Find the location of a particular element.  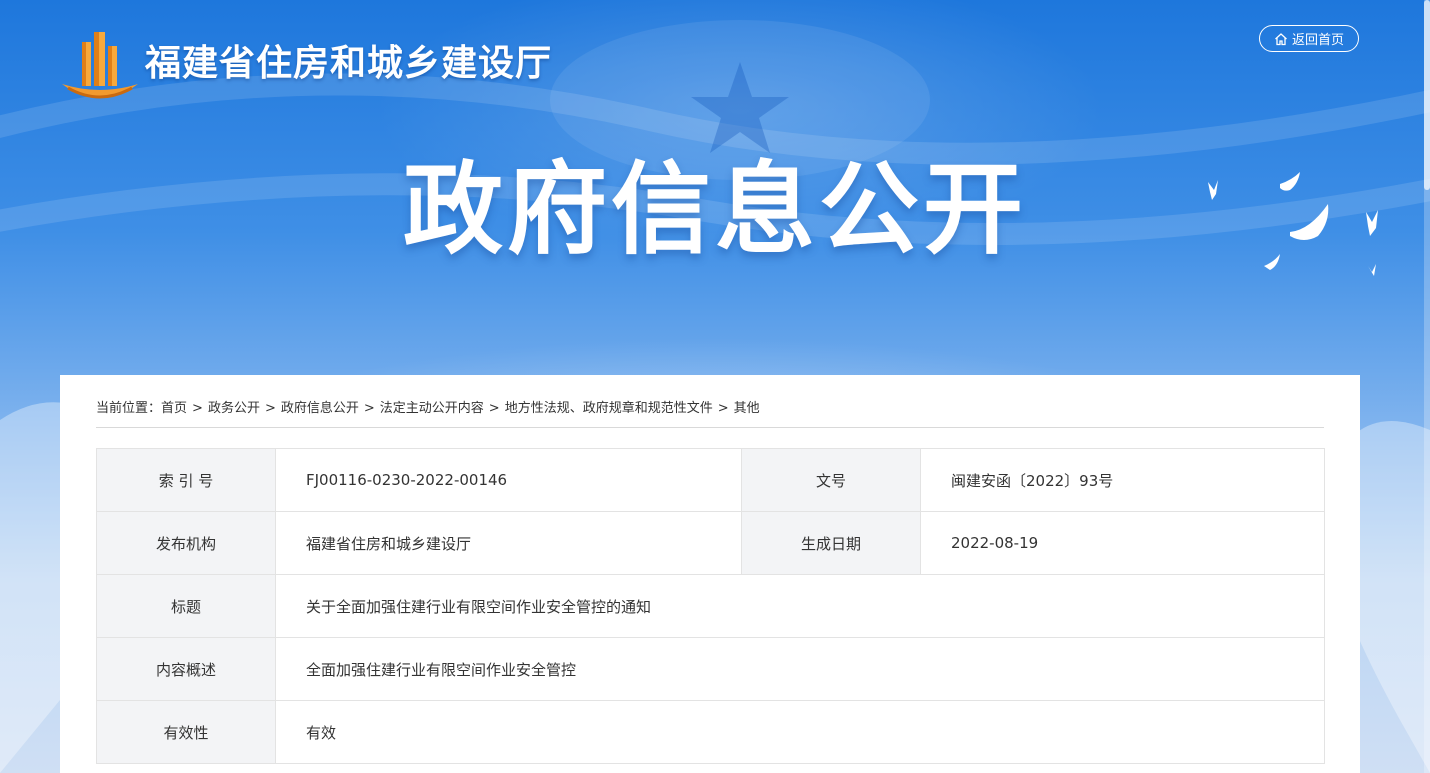

table-row: 有效性 有效 is located at coordinates (710, 732).